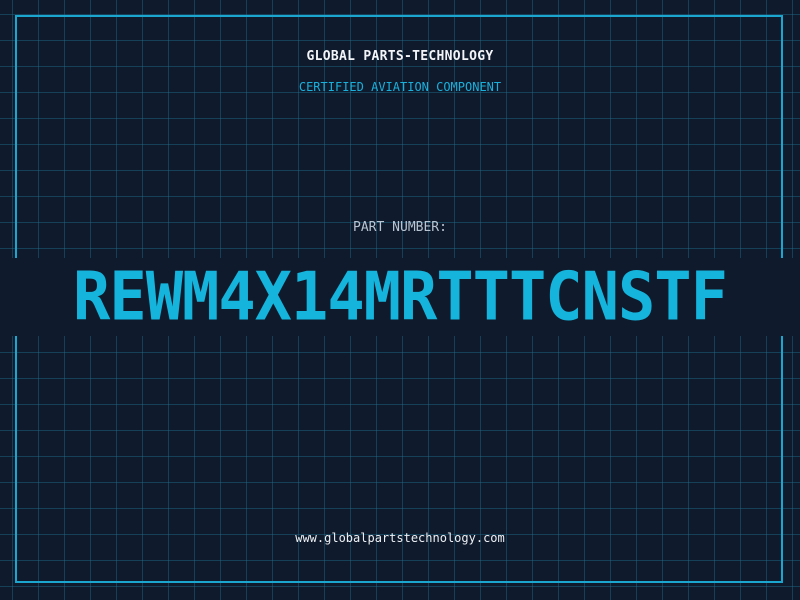  I want to click on certification-subtitle: CERTIFIED AVIATION COMPONENT, so click(400, 87).